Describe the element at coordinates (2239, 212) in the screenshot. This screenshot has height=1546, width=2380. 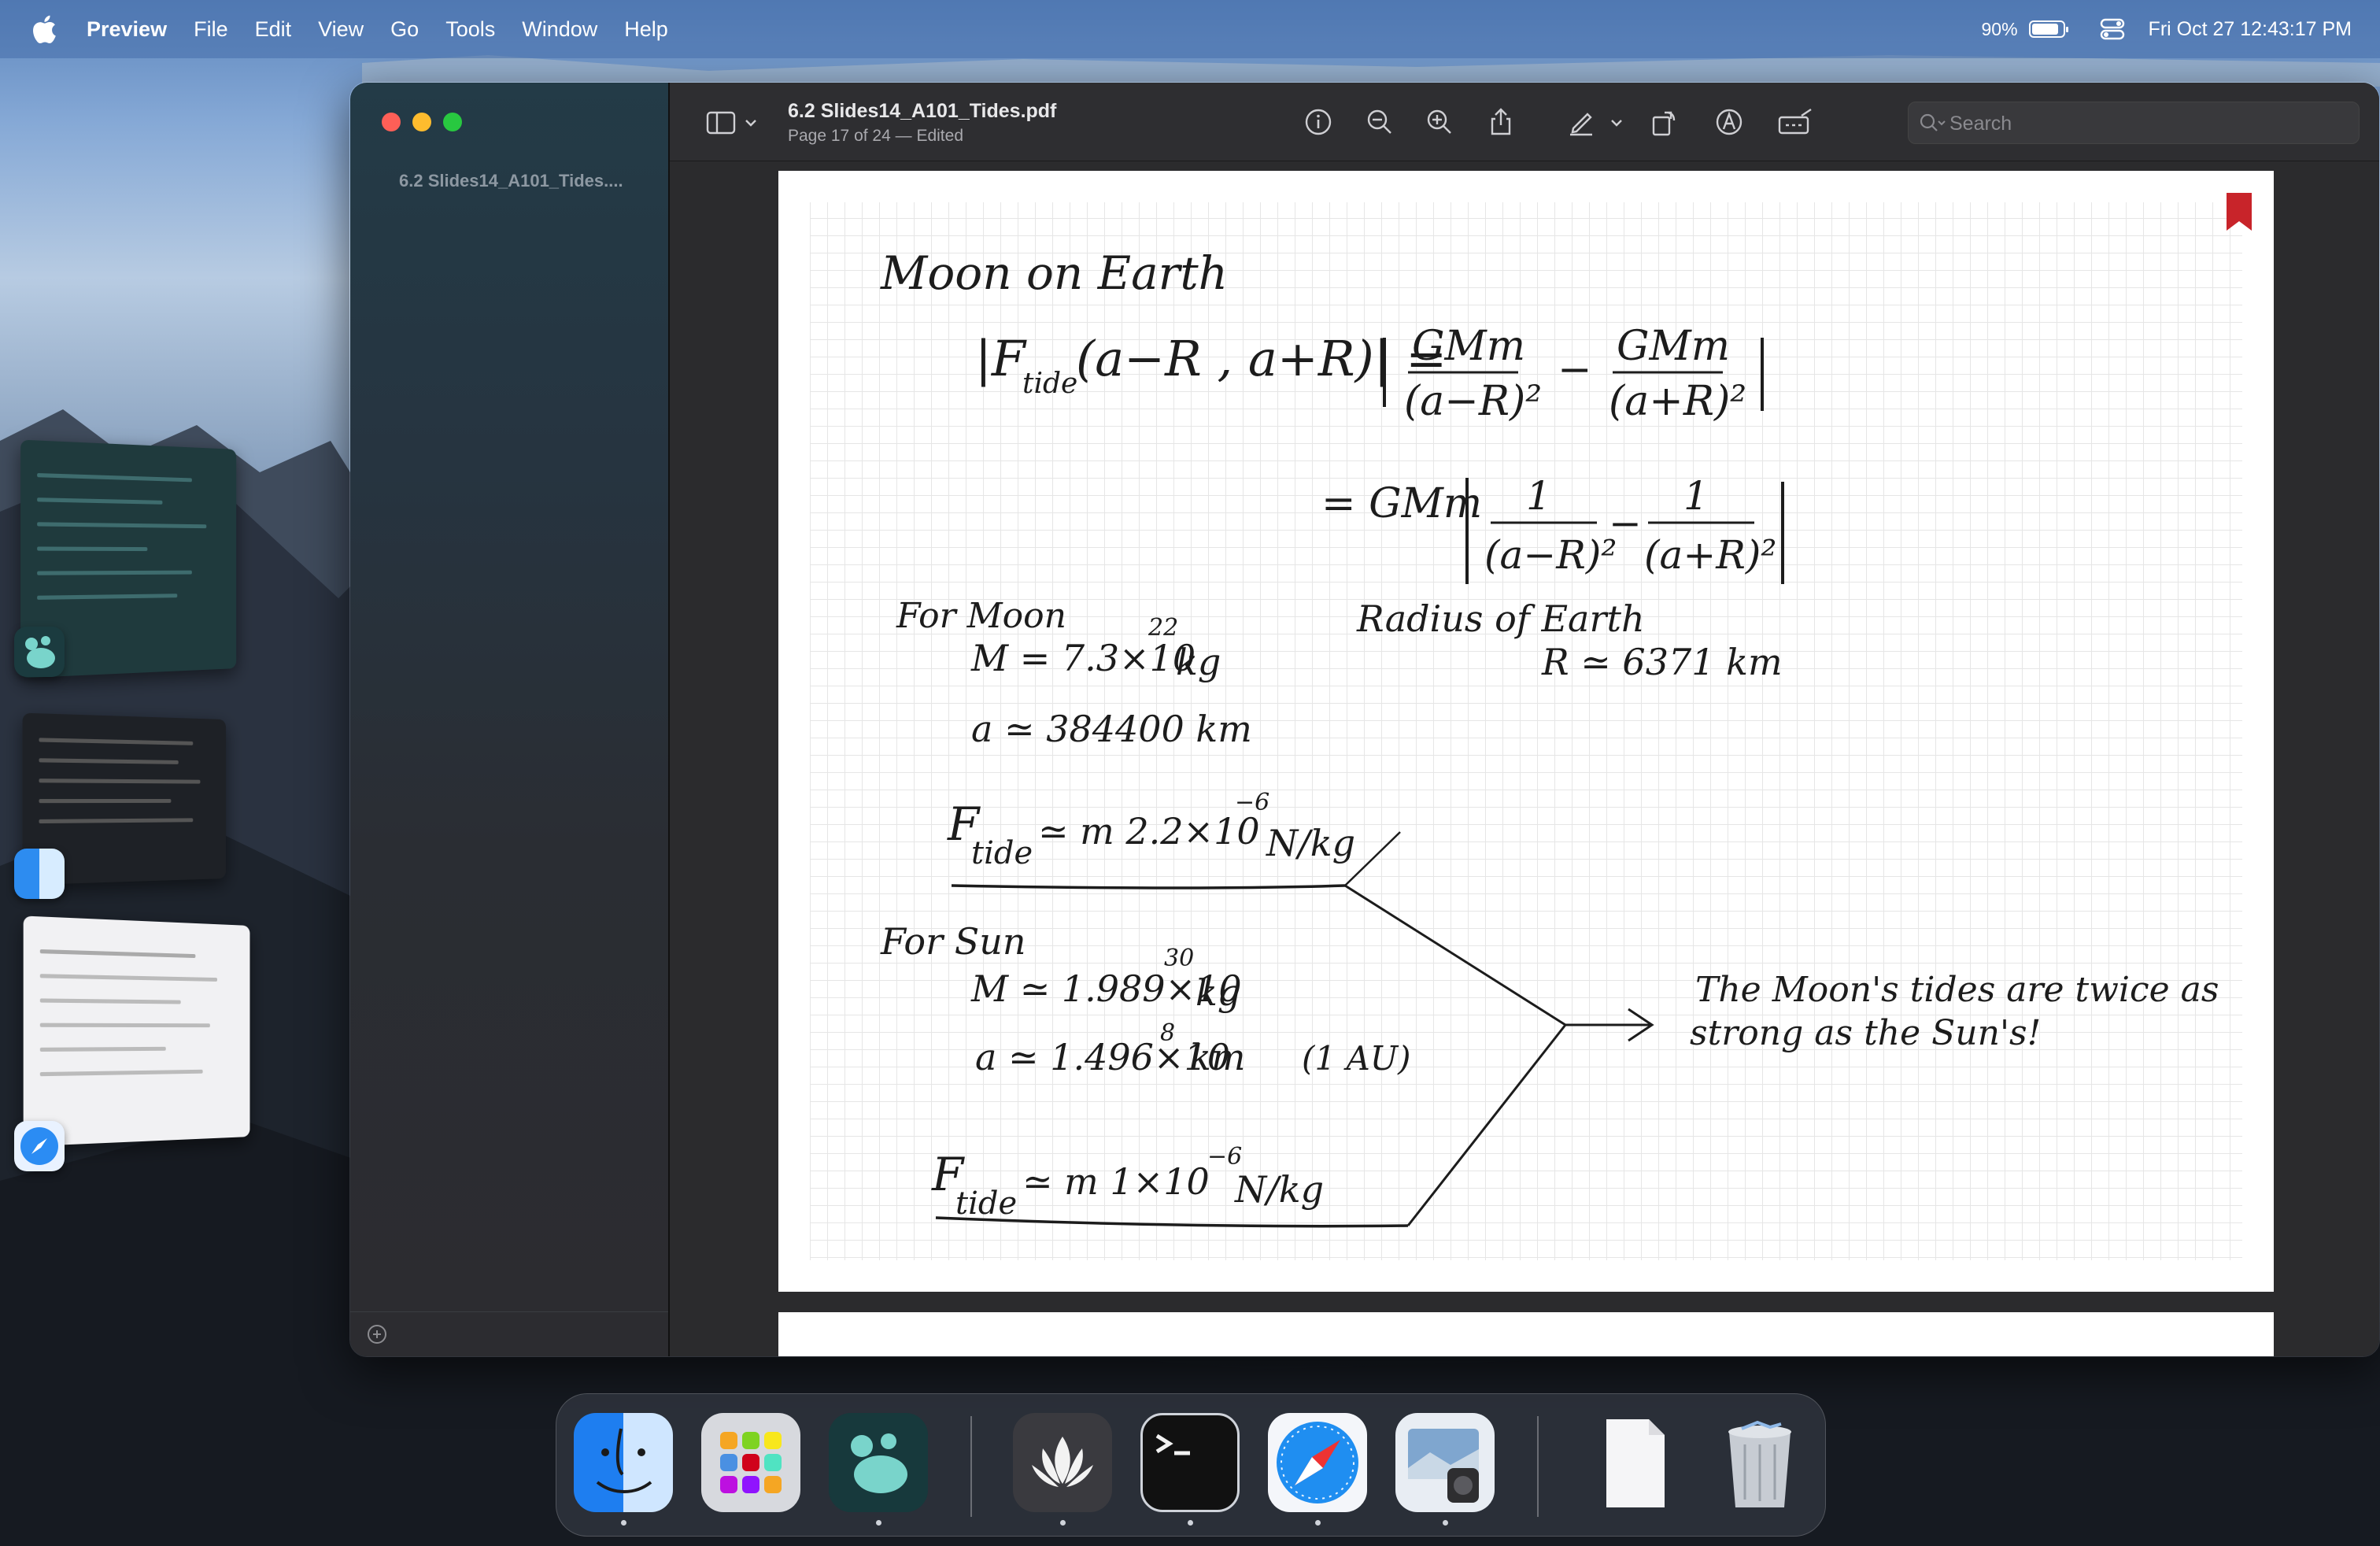
I see `bookmark-icon` at that location.